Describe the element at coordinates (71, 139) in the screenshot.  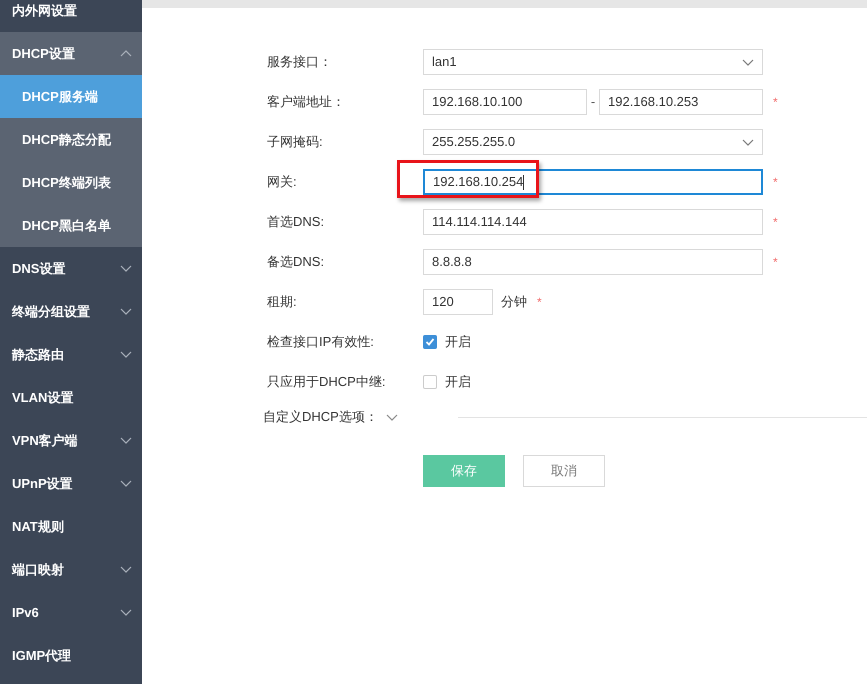
I see `sidebar-subitem: DHCP静态分配` at that location.